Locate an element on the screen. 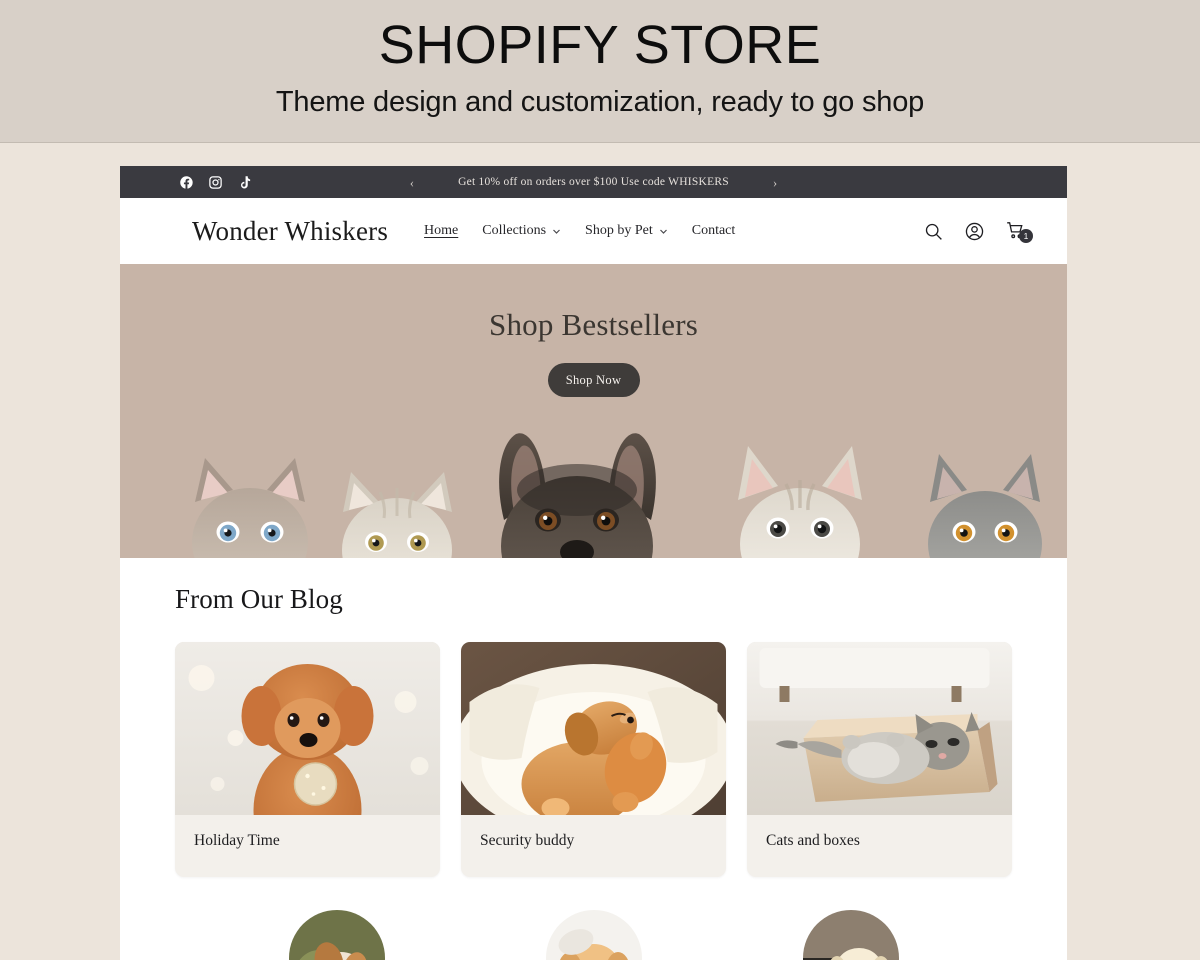 Image resolution: width=1200 pixels, height=960 pixels. puppy-with-plush-toy-photo is located at coordinates (593, 728).